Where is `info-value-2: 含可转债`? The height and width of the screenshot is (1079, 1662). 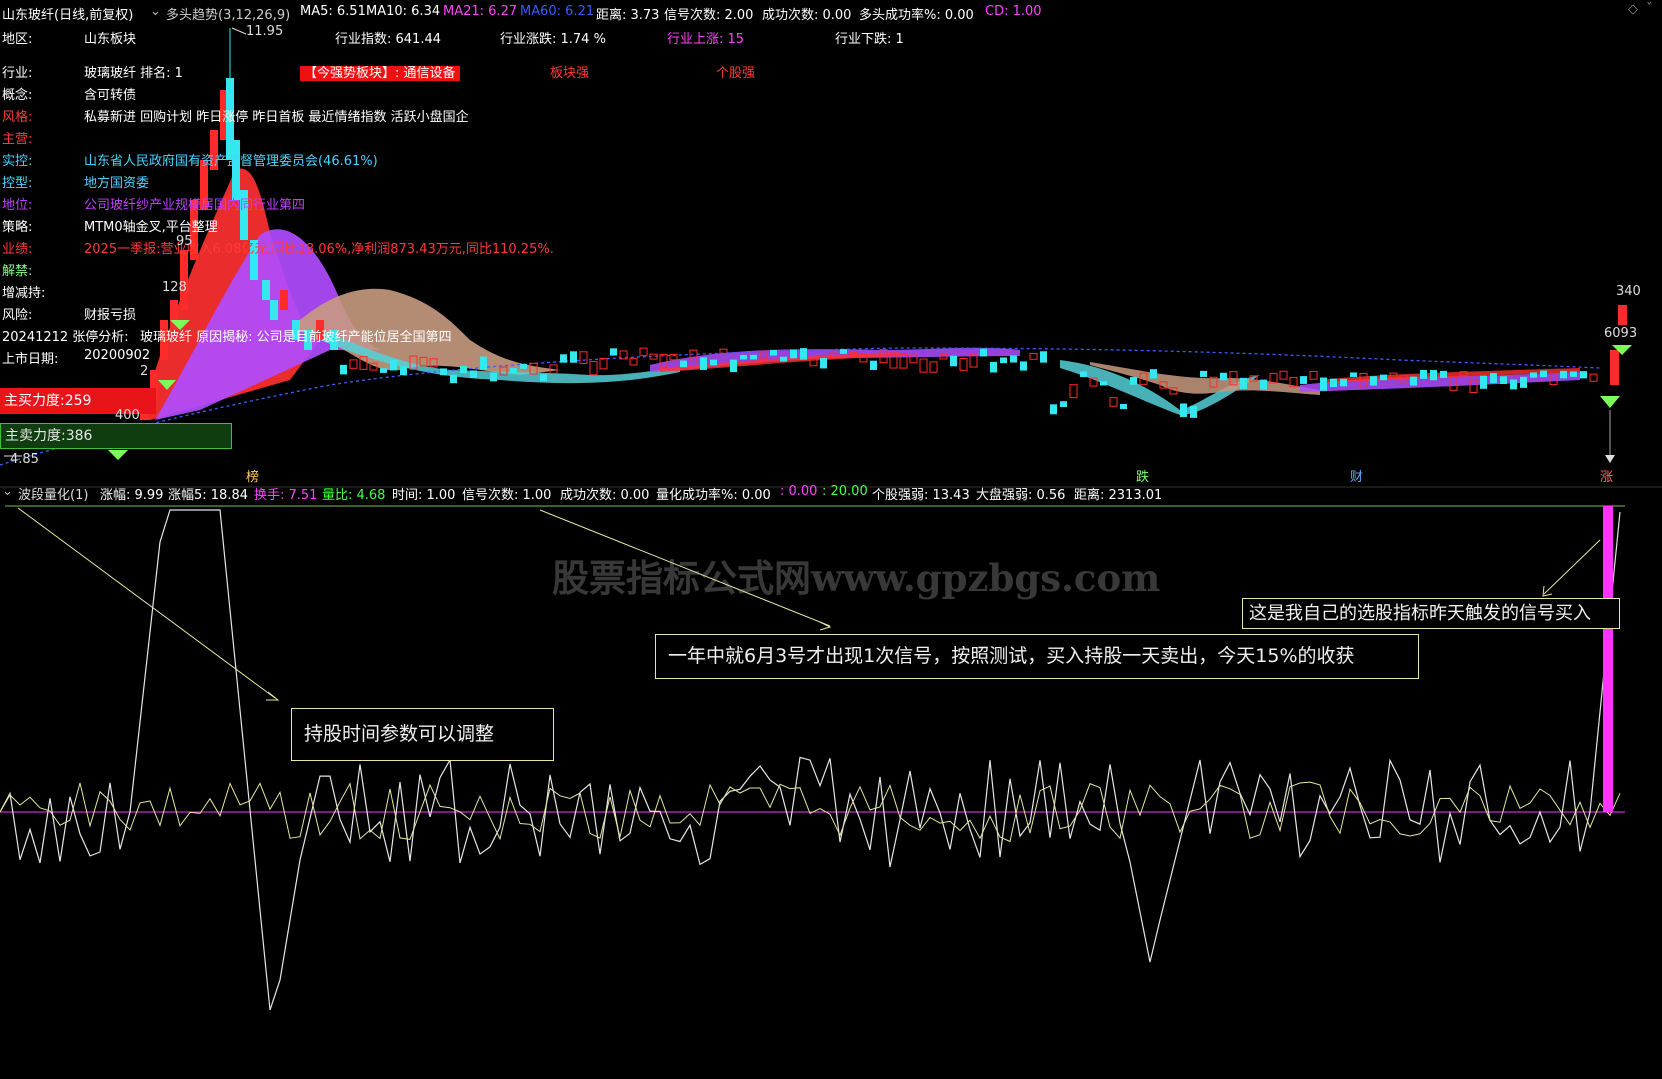
info-value-2: 含可转债 is located at coordinates (110, 95).